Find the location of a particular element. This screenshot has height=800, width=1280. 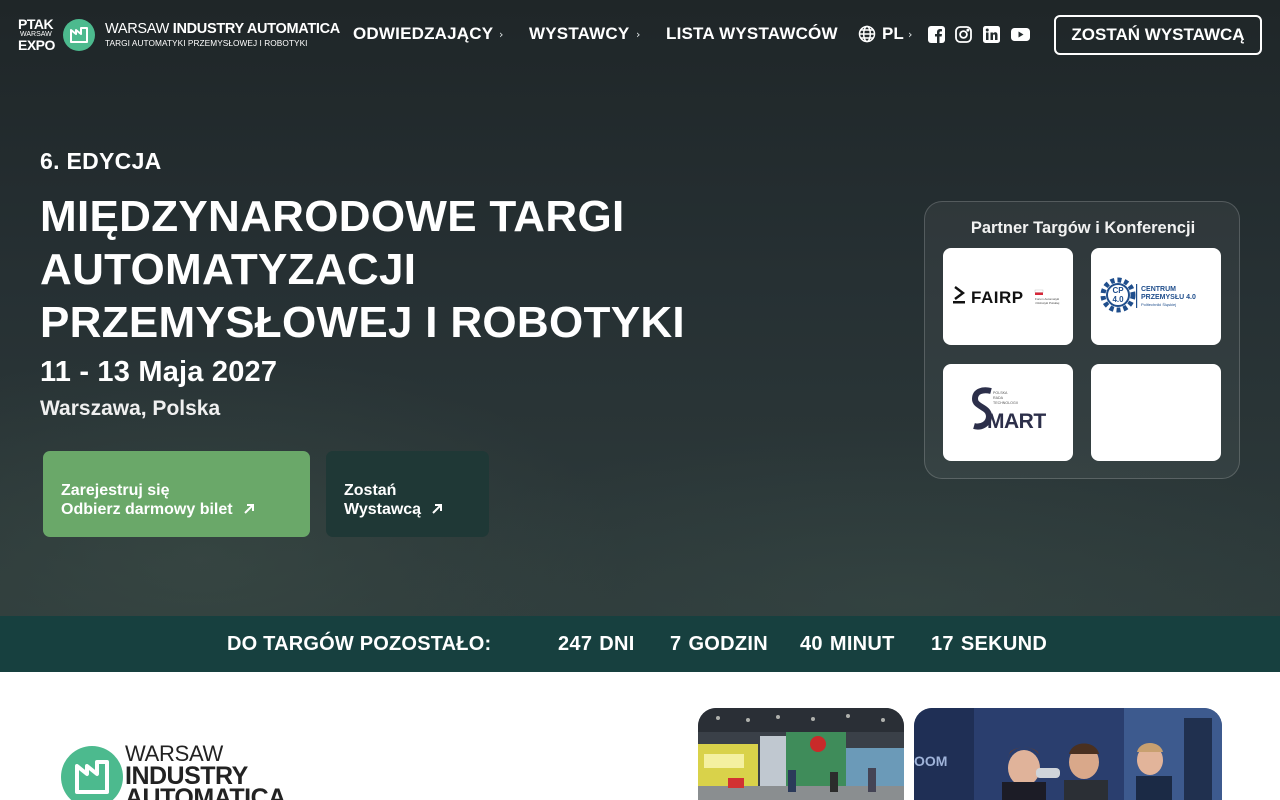

event-dates: 11 - 13 Maja 2027 is located at coordinates (159, 372).